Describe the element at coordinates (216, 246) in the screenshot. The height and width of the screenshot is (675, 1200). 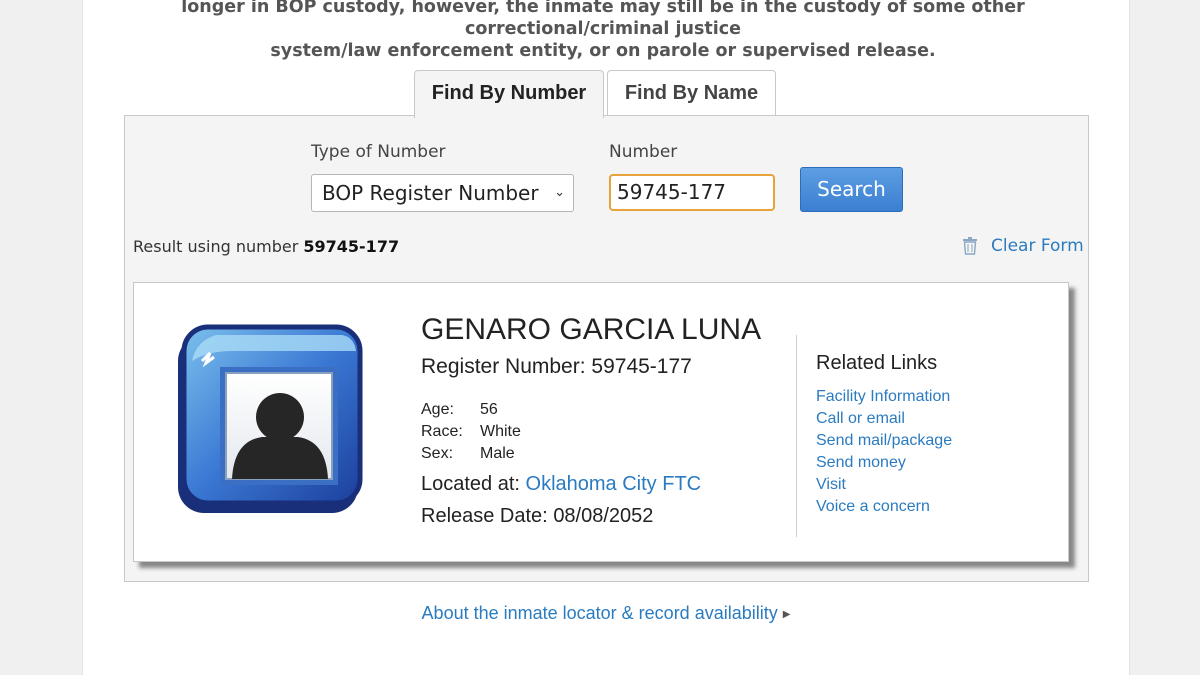
I see `result-prefix: Result using number` at that location.